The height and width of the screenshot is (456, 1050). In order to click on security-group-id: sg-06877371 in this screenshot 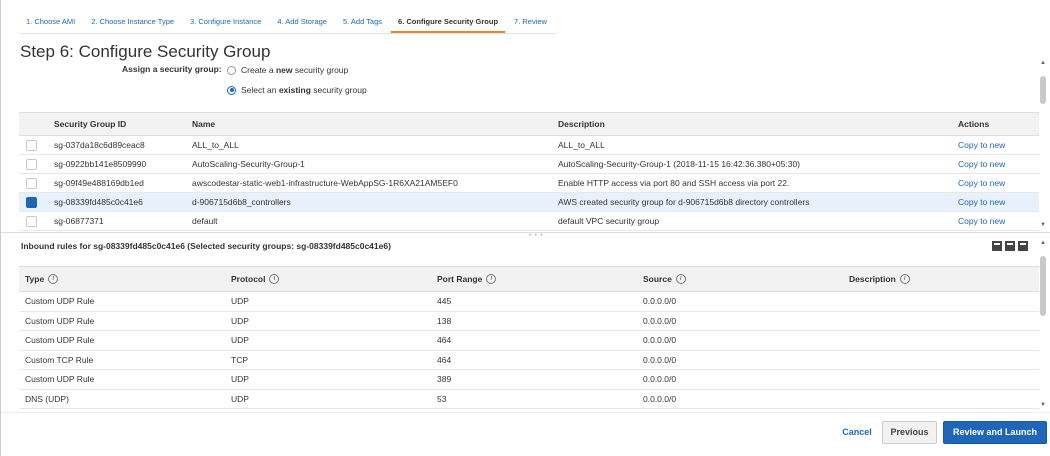, I will do `click(116, 221)`.